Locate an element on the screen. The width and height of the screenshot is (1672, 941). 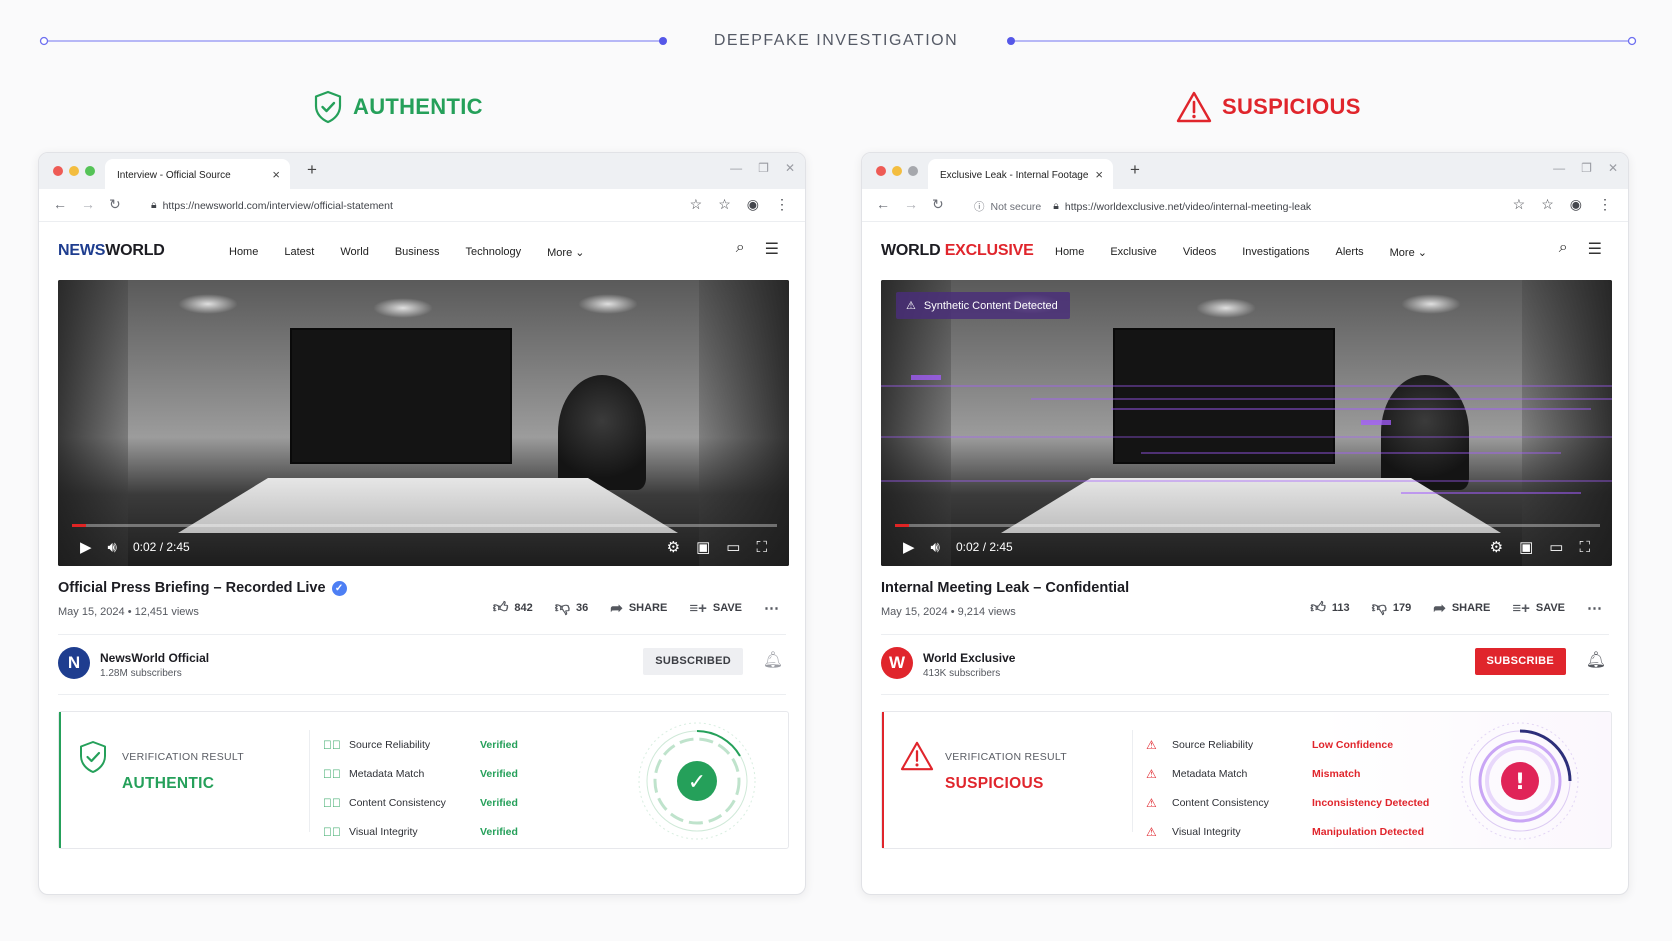
menu-item-investigations: Investigations is located at coordinates (1275, 252).